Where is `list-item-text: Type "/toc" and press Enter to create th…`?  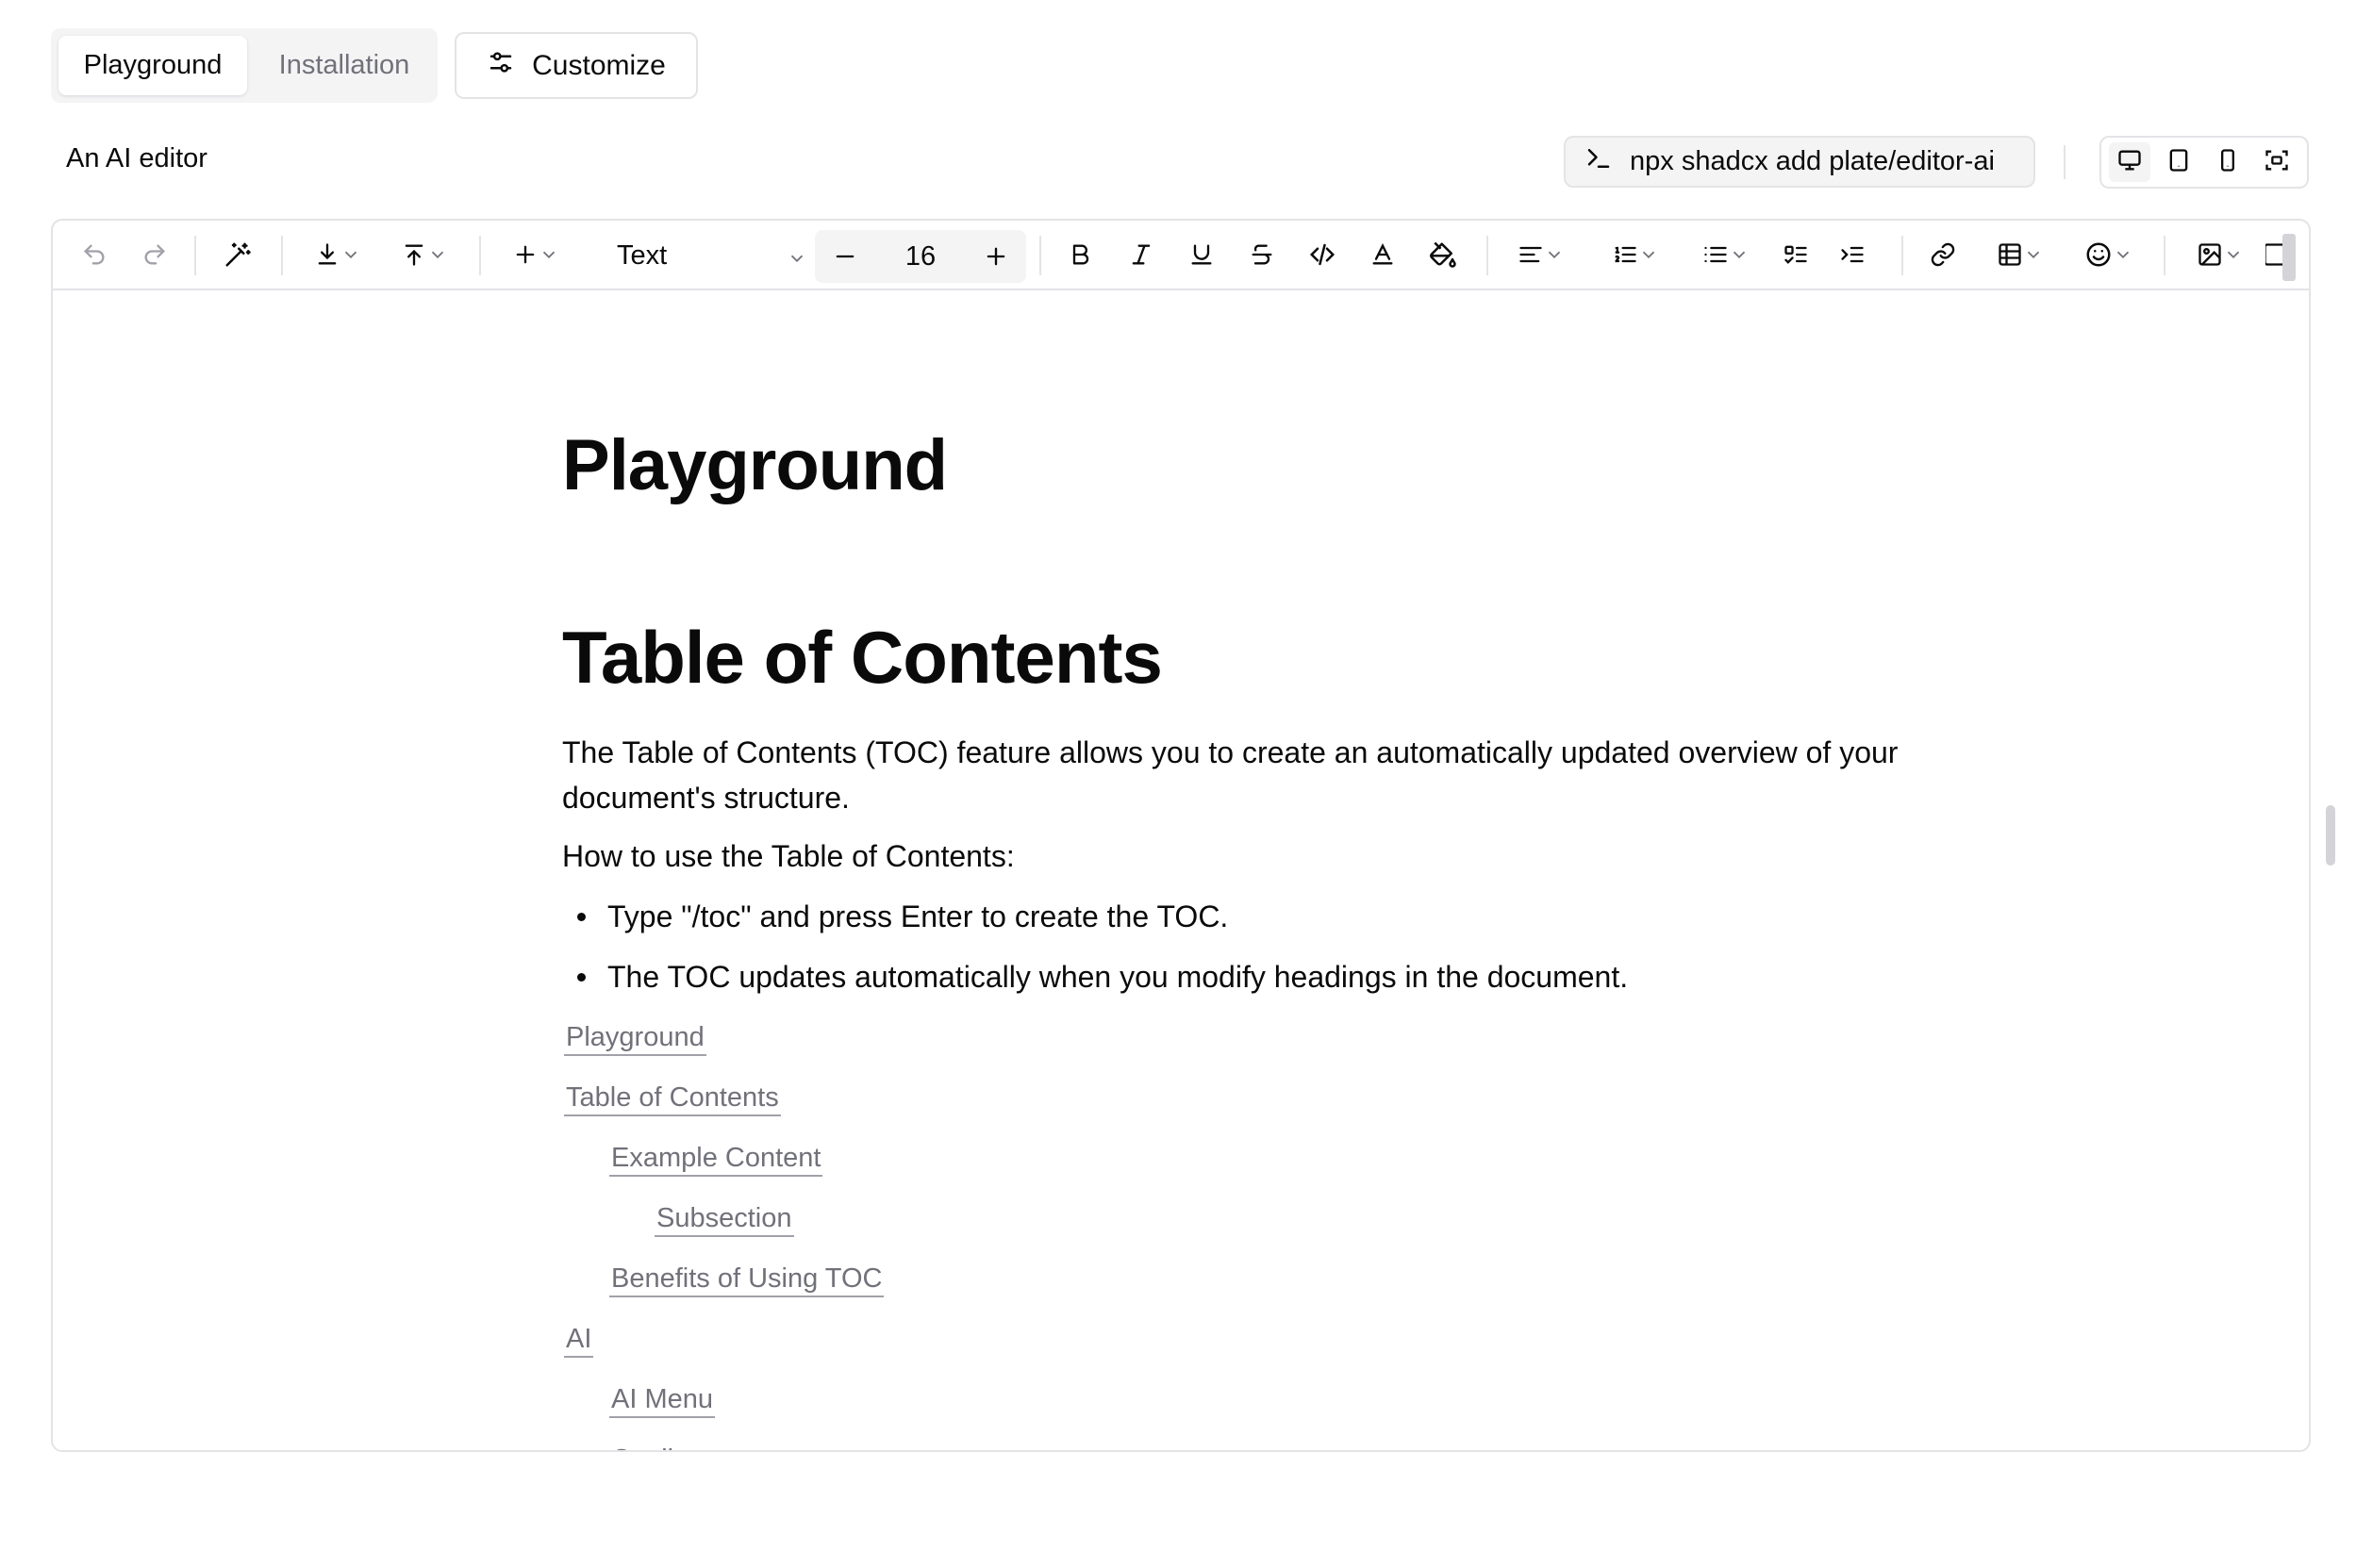 list-item-text: Type "/toc" and press Enter to create th… is located at coordinates (918, 917).